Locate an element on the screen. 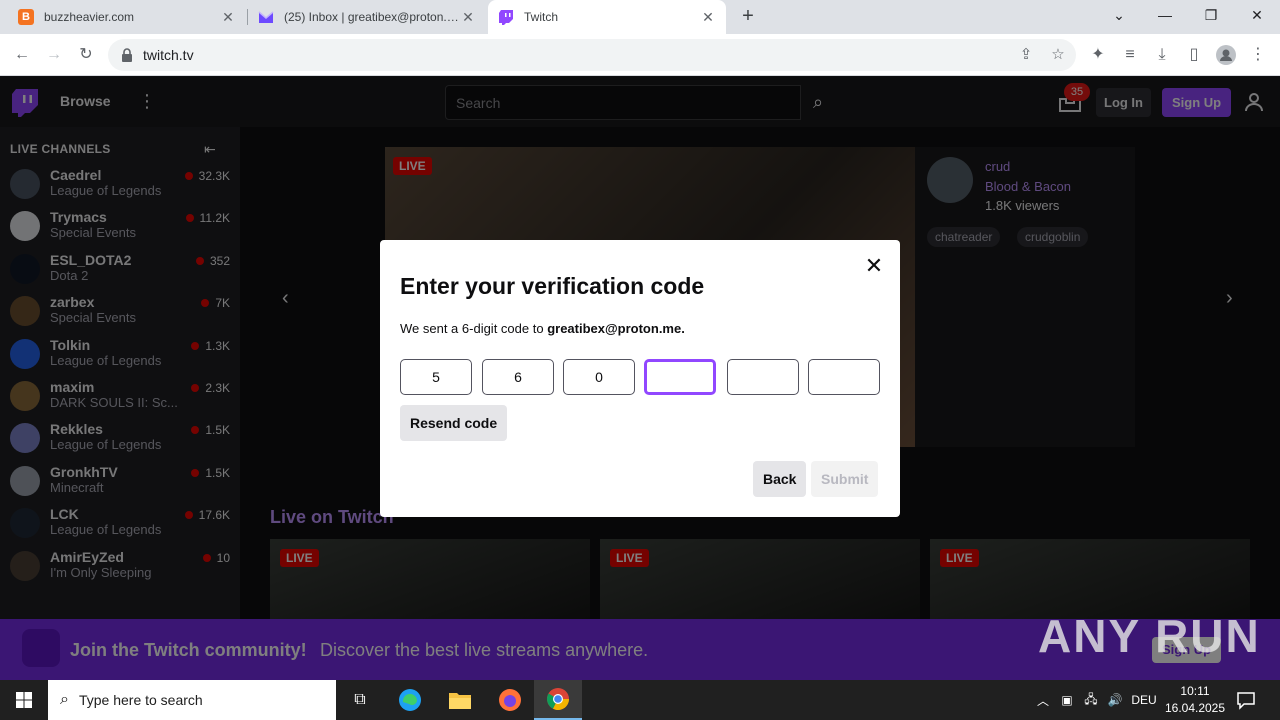 This screenshot has width=1280, height=720. tray-chevron-icon: ︿ is located at coordinates (1043, 700).